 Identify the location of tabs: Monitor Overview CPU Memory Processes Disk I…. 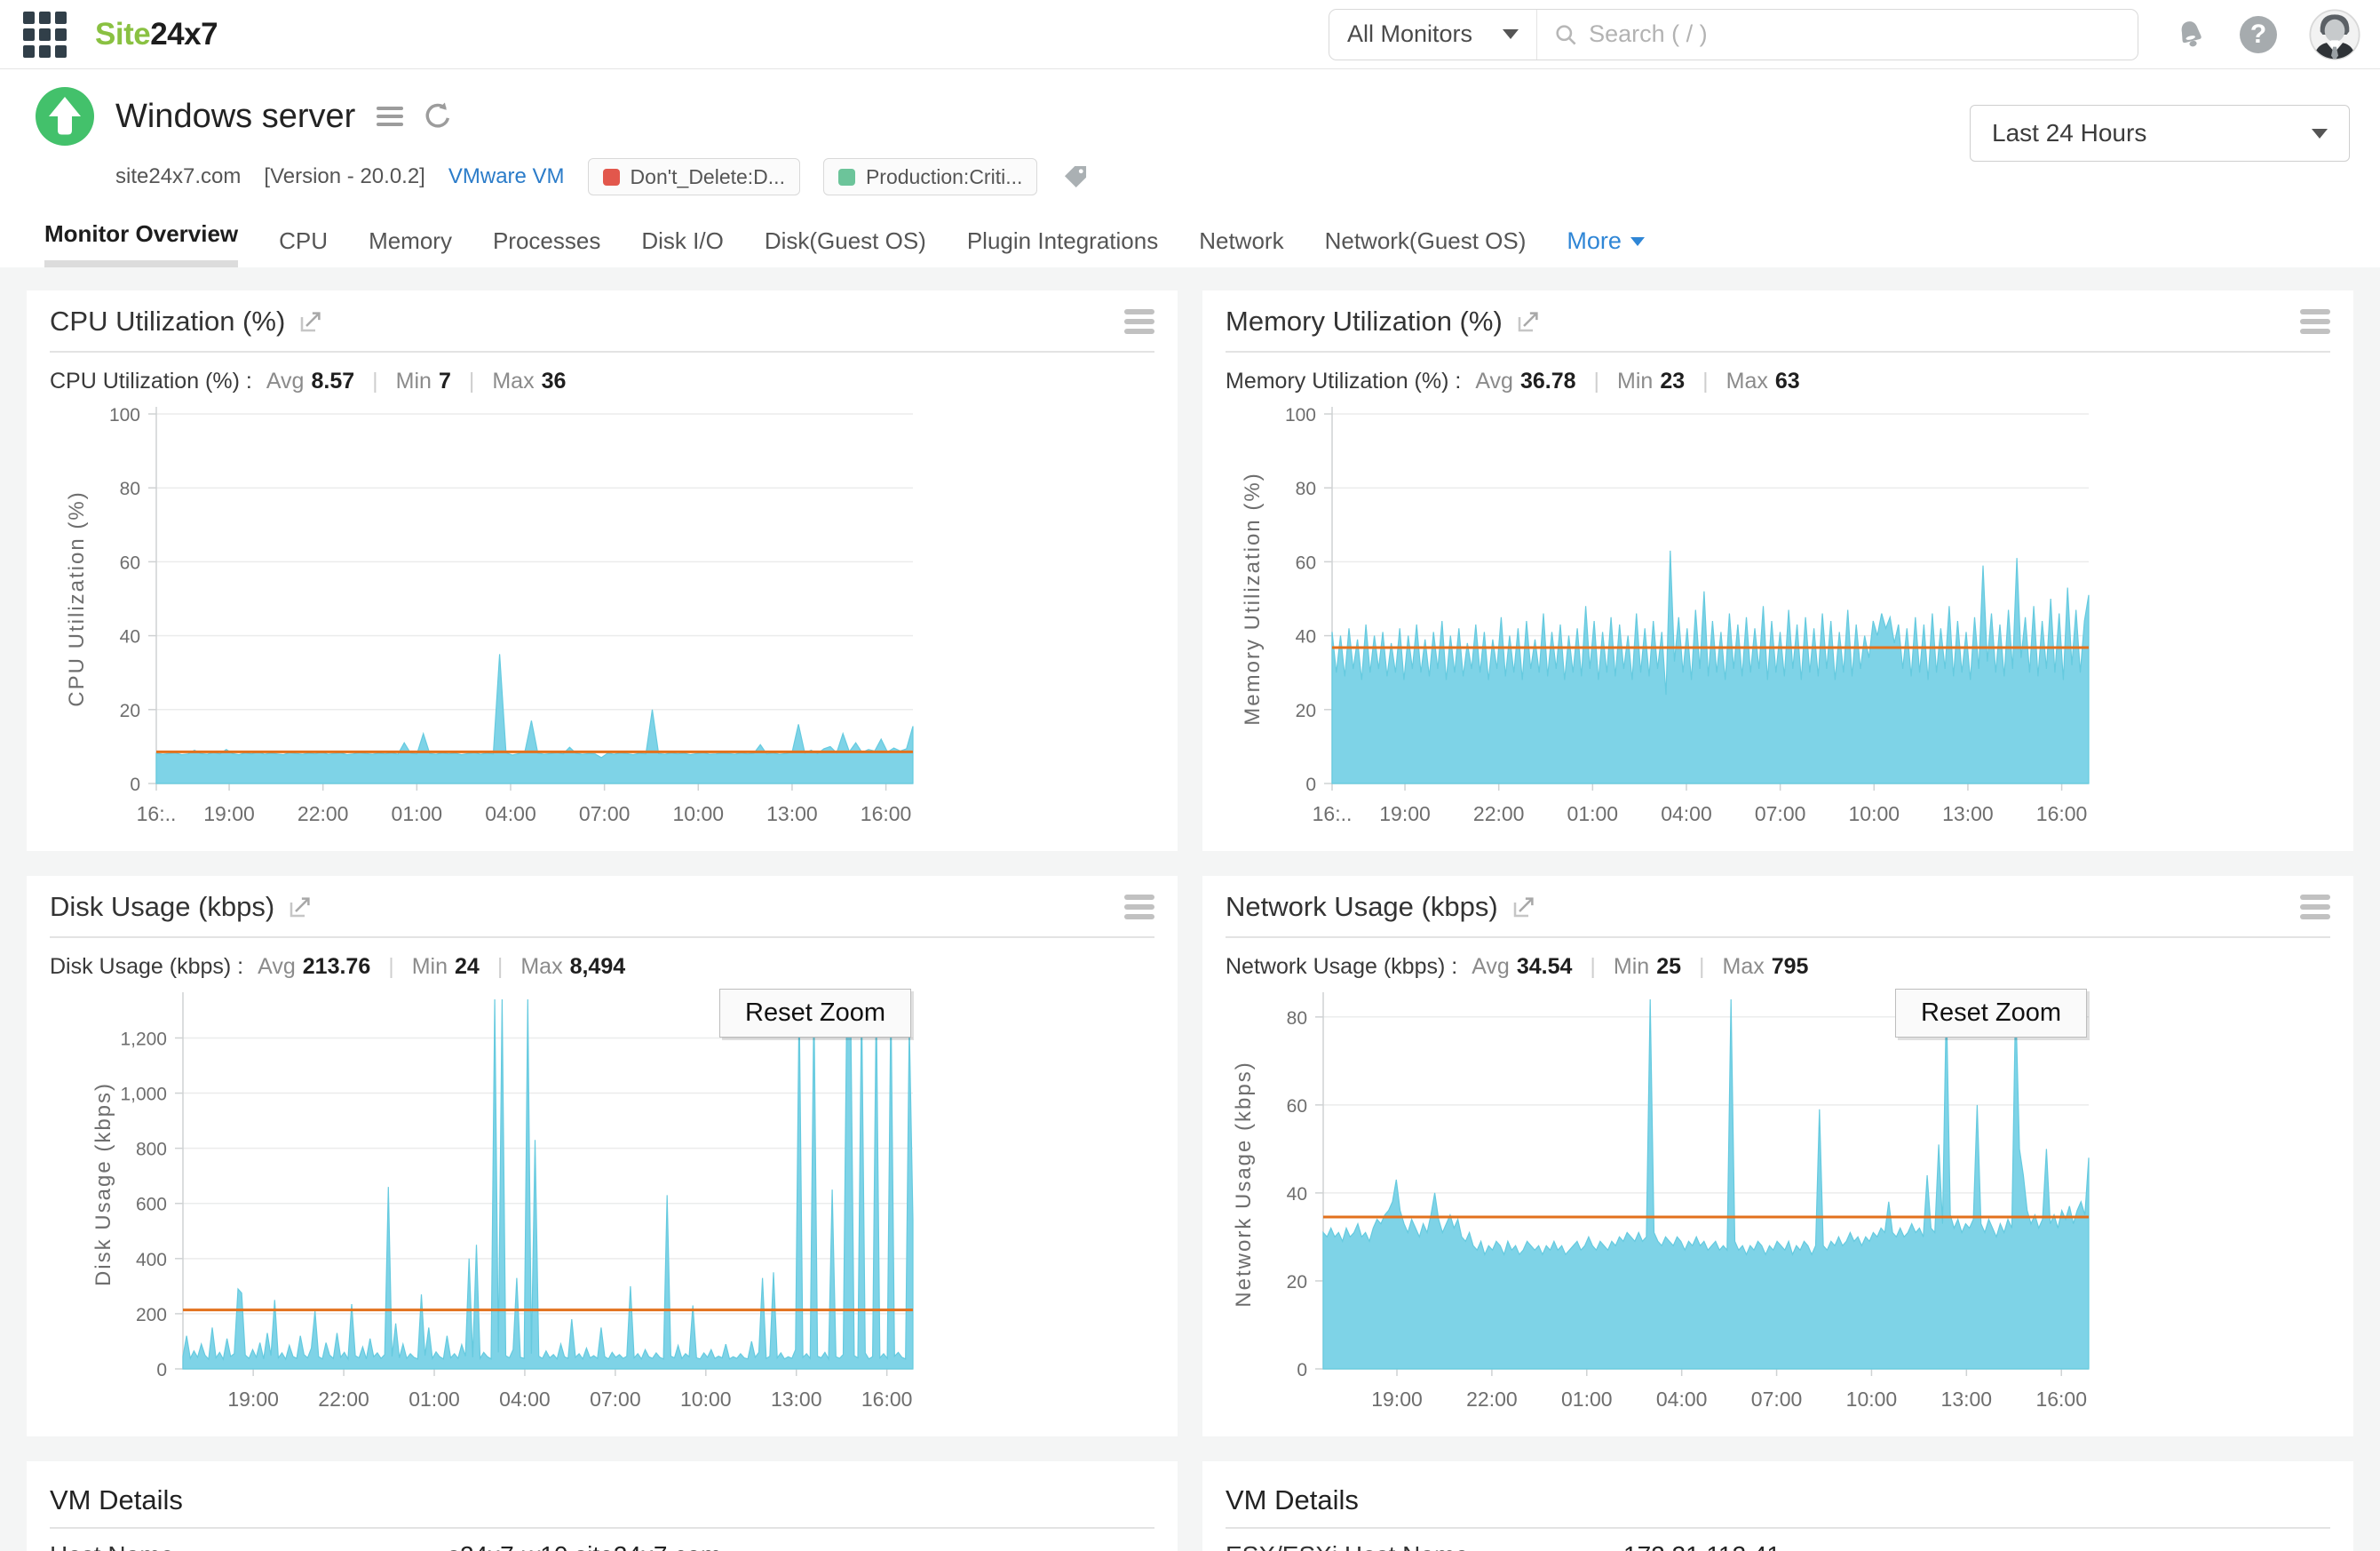
(1196, 243).